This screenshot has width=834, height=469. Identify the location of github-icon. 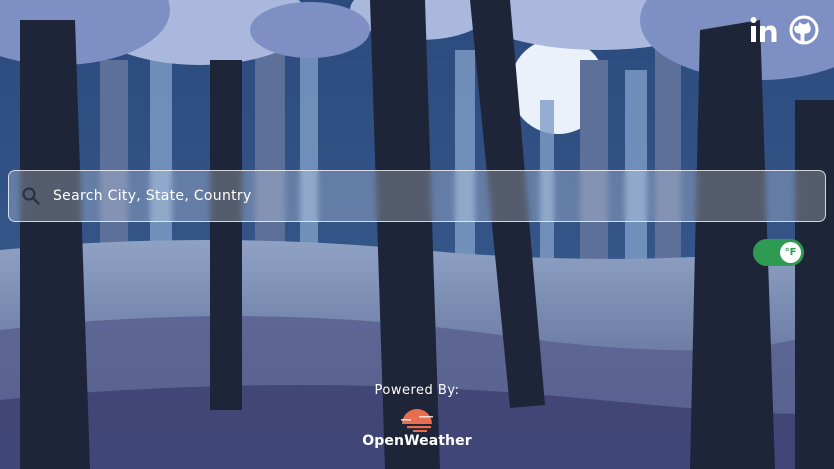
(804, 30).